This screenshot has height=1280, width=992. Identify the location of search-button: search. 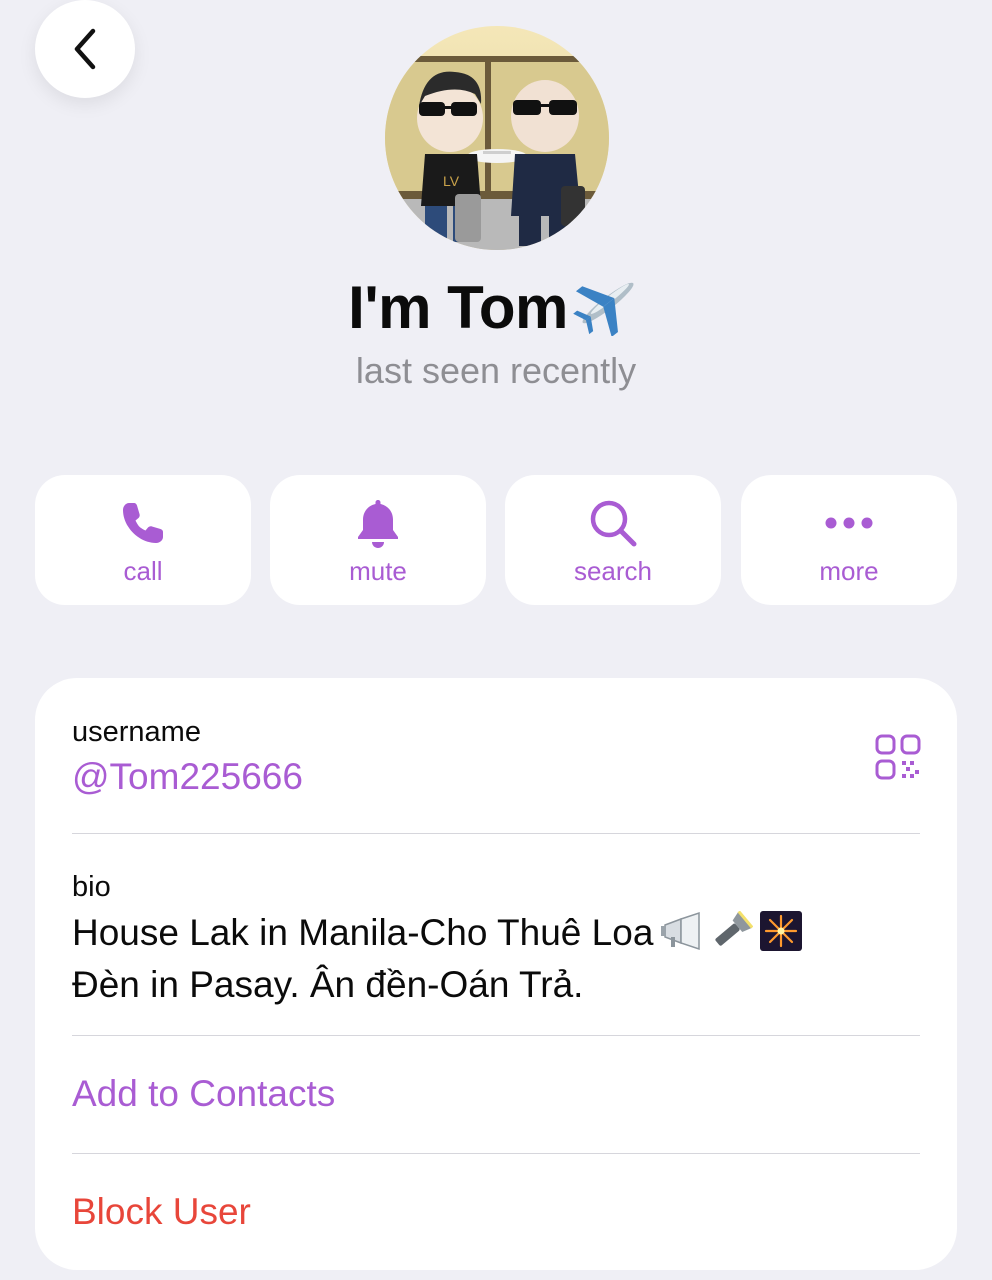
(613, 540).